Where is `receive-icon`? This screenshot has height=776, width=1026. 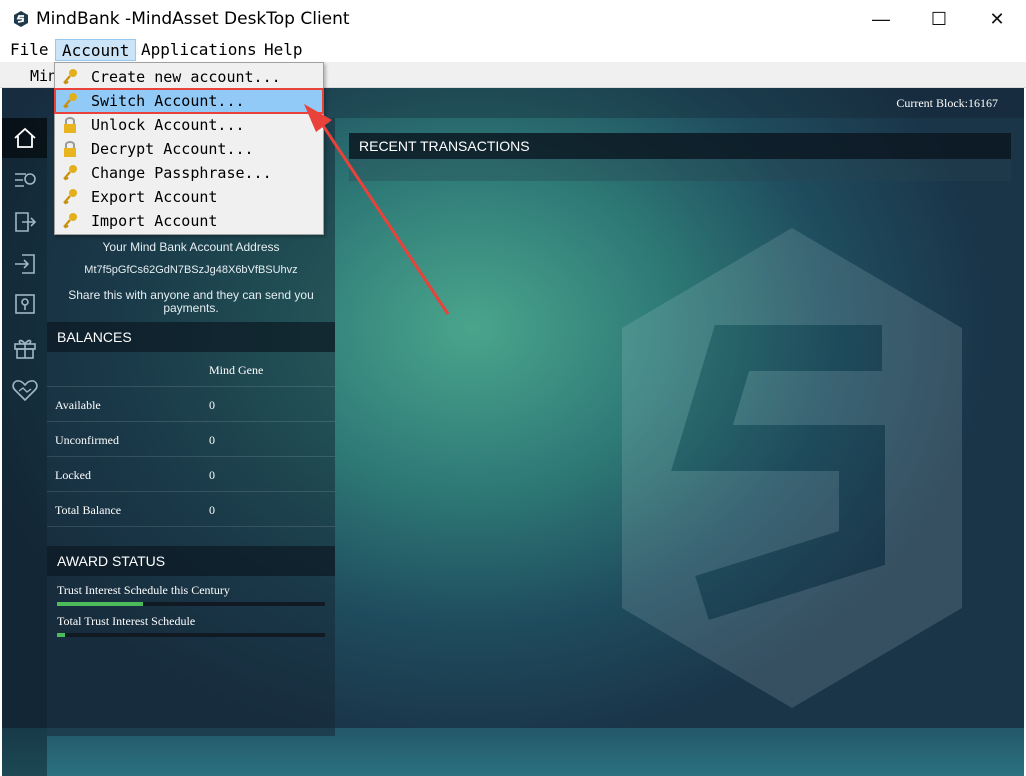
receive-icon is located at coordinates (24, 264).